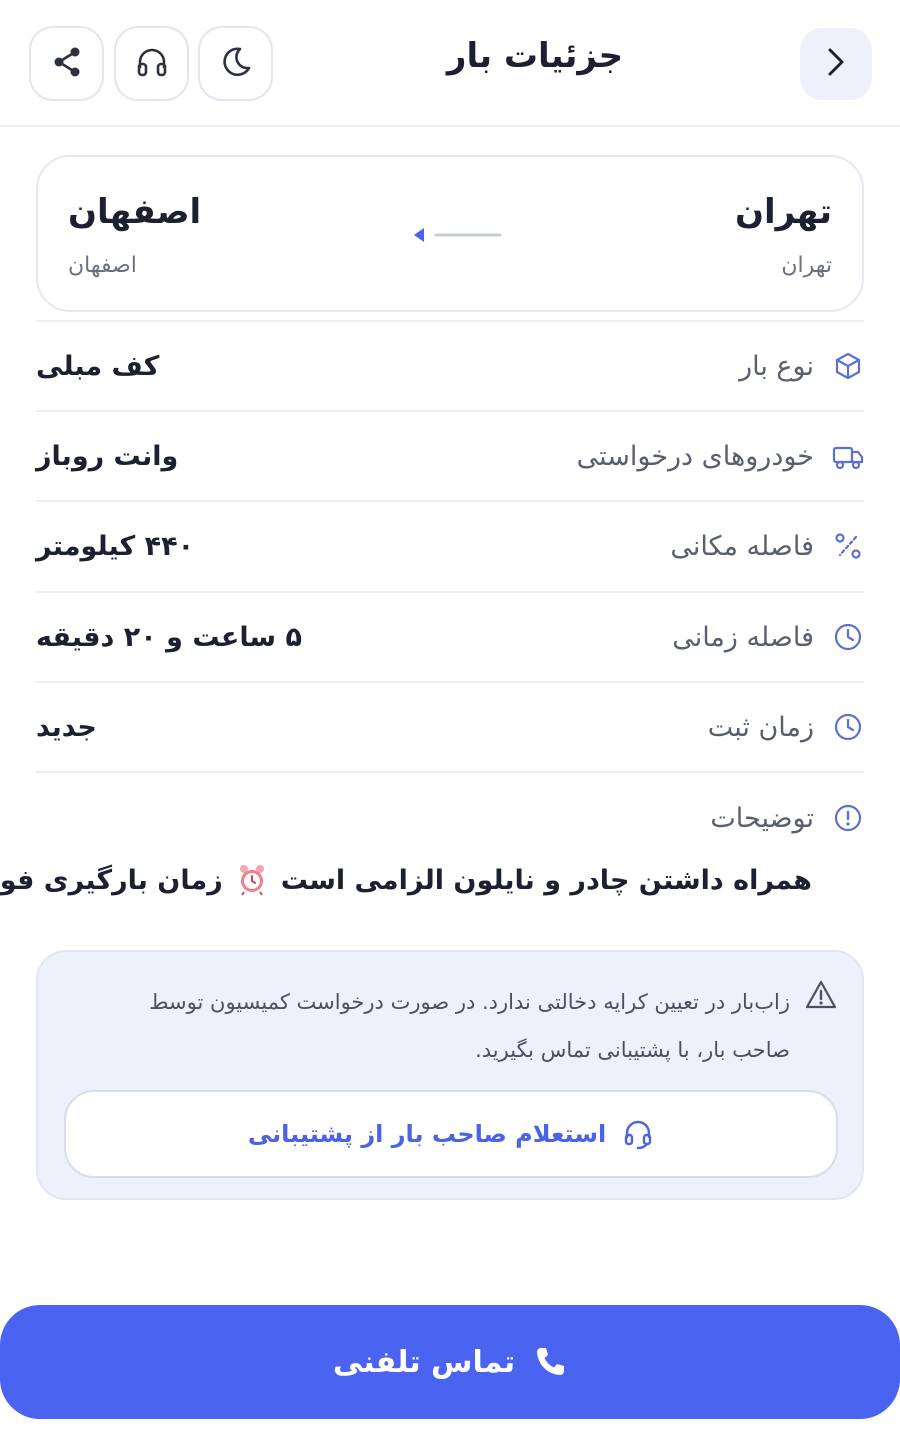 The image size is (900, 1446). Describe the element at coordinates (427, 1134) in the screenshot. I see `inquiry-button-label: استعلام صاحب بار از پشتیبانی` at that location.